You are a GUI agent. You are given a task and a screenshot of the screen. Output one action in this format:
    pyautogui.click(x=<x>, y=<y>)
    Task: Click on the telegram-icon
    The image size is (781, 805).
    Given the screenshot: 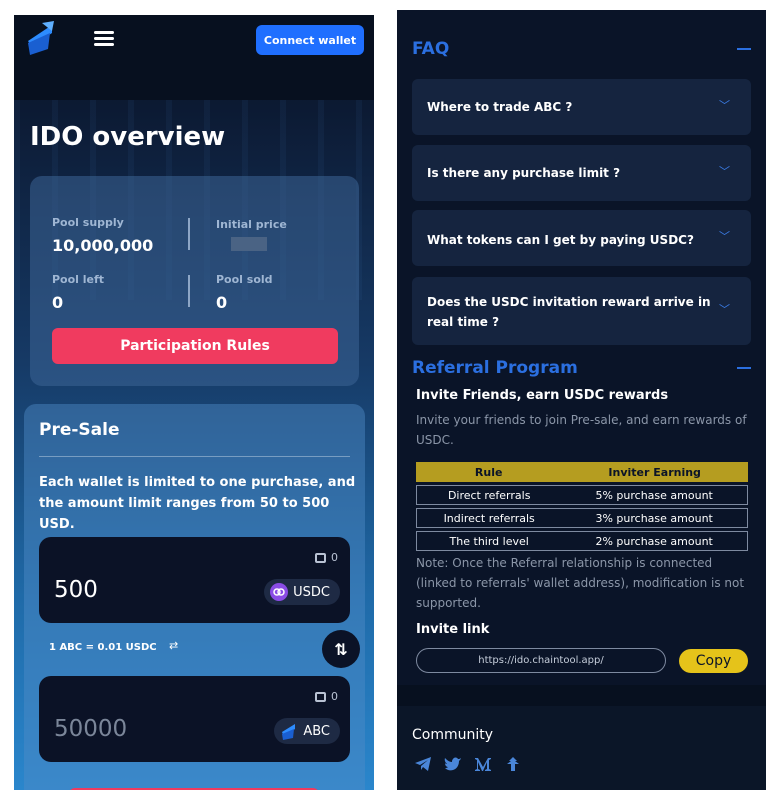 What is the action you would take?
    pyautogui.click(x=423, y=764)
    